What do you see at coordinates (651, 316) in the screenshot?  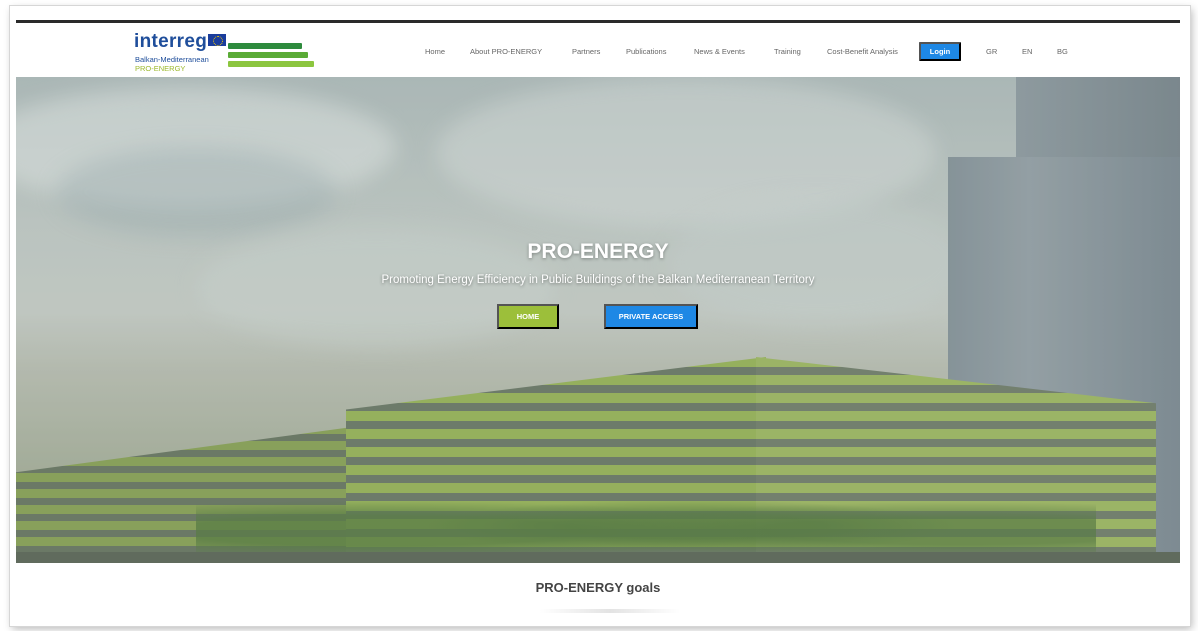 I see `private-access-button: PRIVATE ACCESS` at bounding box center [651, 316].